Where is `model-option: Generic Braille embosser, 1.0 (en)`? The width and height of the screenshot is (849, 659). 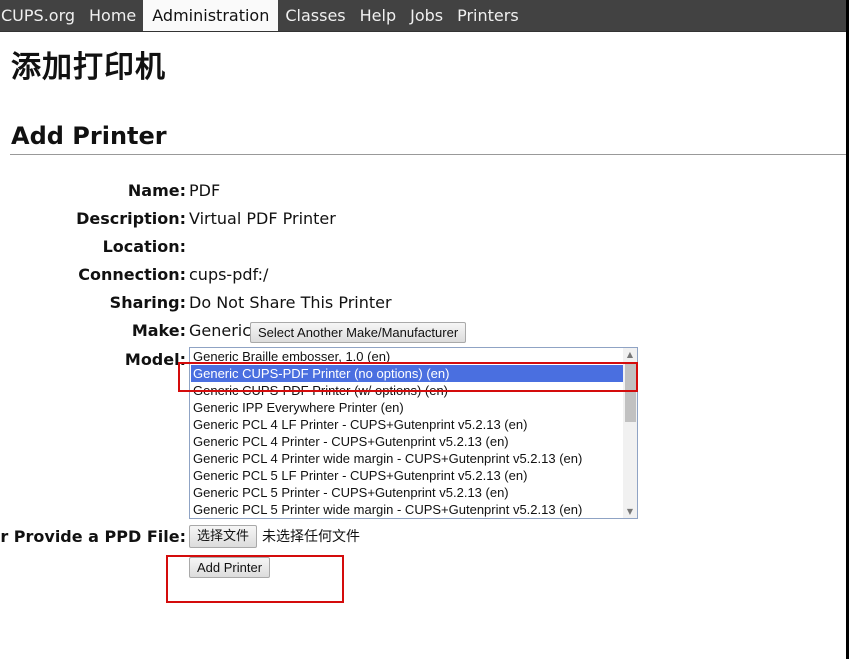 model-option: Generic Braille embosser, 1.0 (en) is located at coordinates (407, 356).